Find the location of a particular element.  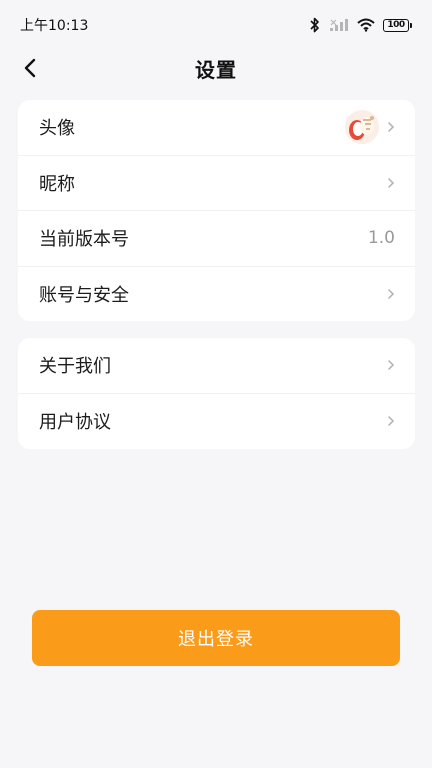

chevron-left-icon is located at coordinates (30, 68).